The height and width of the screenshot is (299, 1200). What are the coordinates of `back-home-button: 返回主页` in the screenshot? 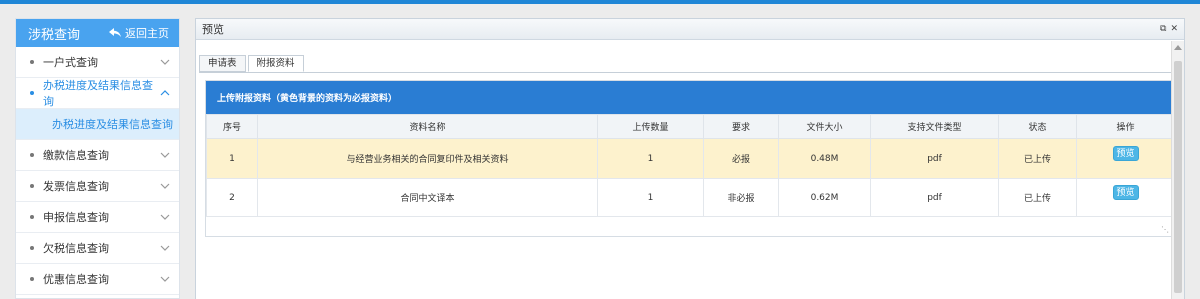 It's located at (139, 33).